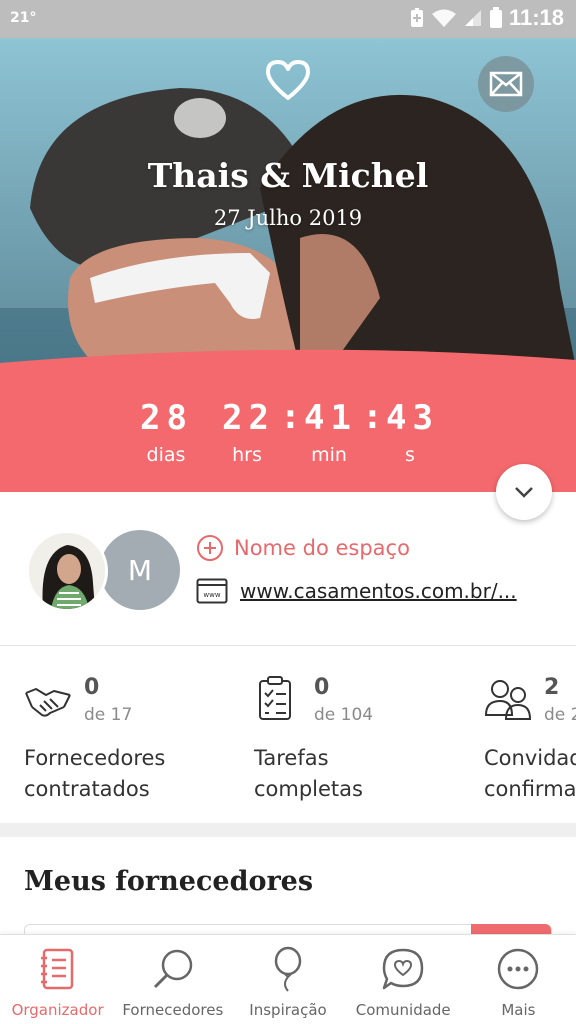  Describe the element at coordinates (291, 758) in the screenshot. I see `stat-label-line: Tarefas` at that location.